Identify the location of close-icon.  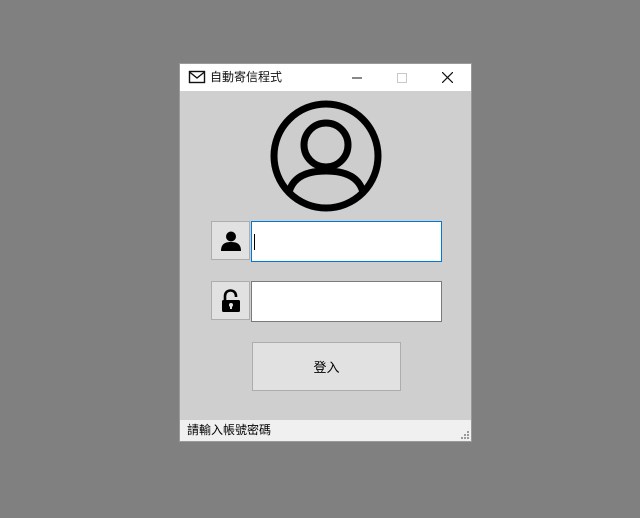
(447, 77).